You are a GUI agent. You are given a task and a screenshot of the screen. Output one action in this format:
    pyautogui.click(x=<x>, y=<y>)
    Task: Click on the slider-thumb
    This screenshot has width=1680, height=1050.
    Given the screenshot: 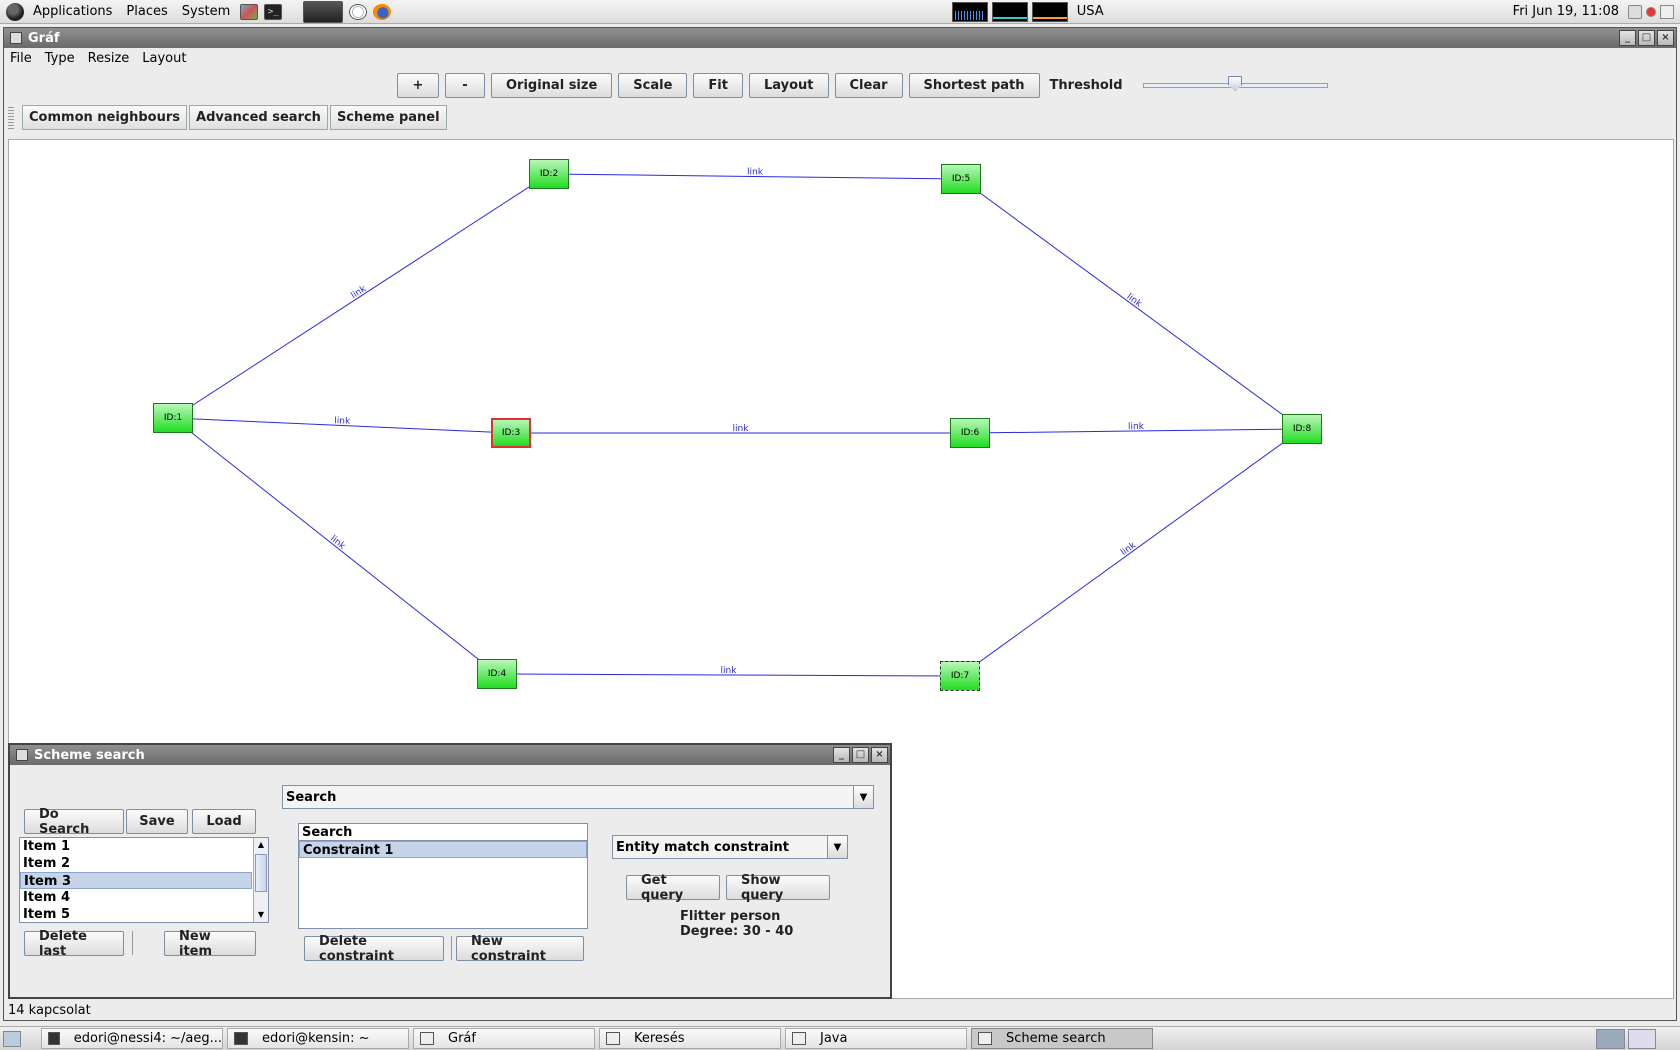 What is the action you would take?
    pyautogui.click(x=1235, y=83)
    